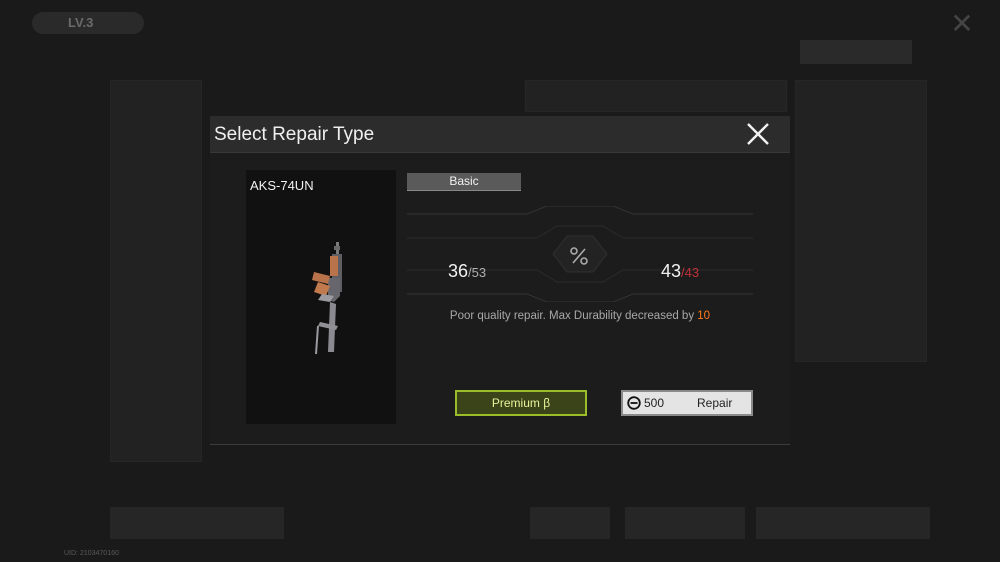 This screenshot has height=562, width=1000. I want to click on background-filter-button, so click(570, 523).